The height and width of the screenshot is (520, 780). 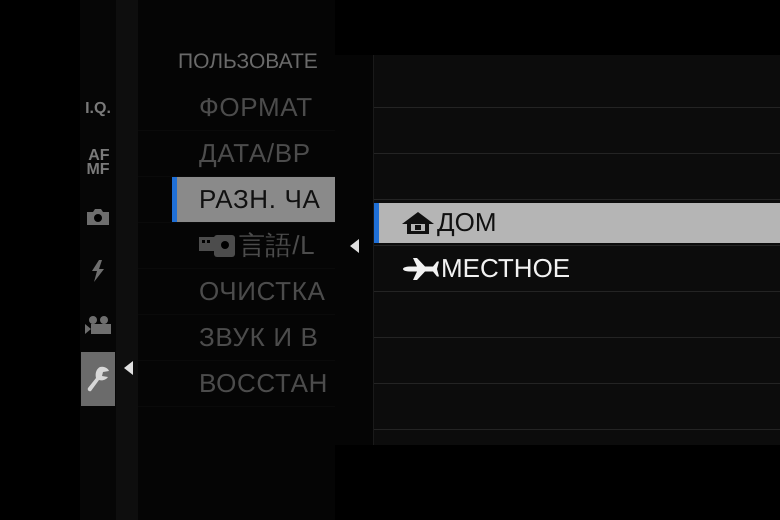 I want to click on menu-title: ПОЛЬЗОВАТЕ, so click(x=248, y=61).